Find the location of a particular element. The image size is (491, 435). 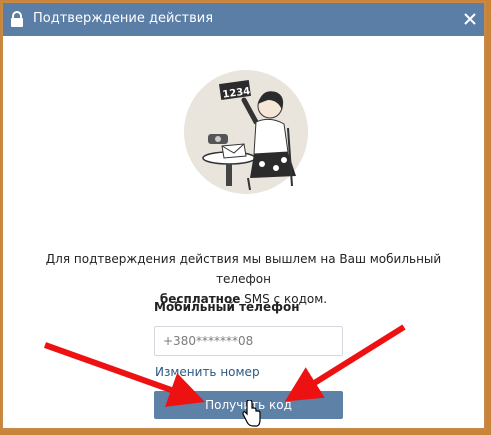

phone-input is located at coordinates (248, 341).